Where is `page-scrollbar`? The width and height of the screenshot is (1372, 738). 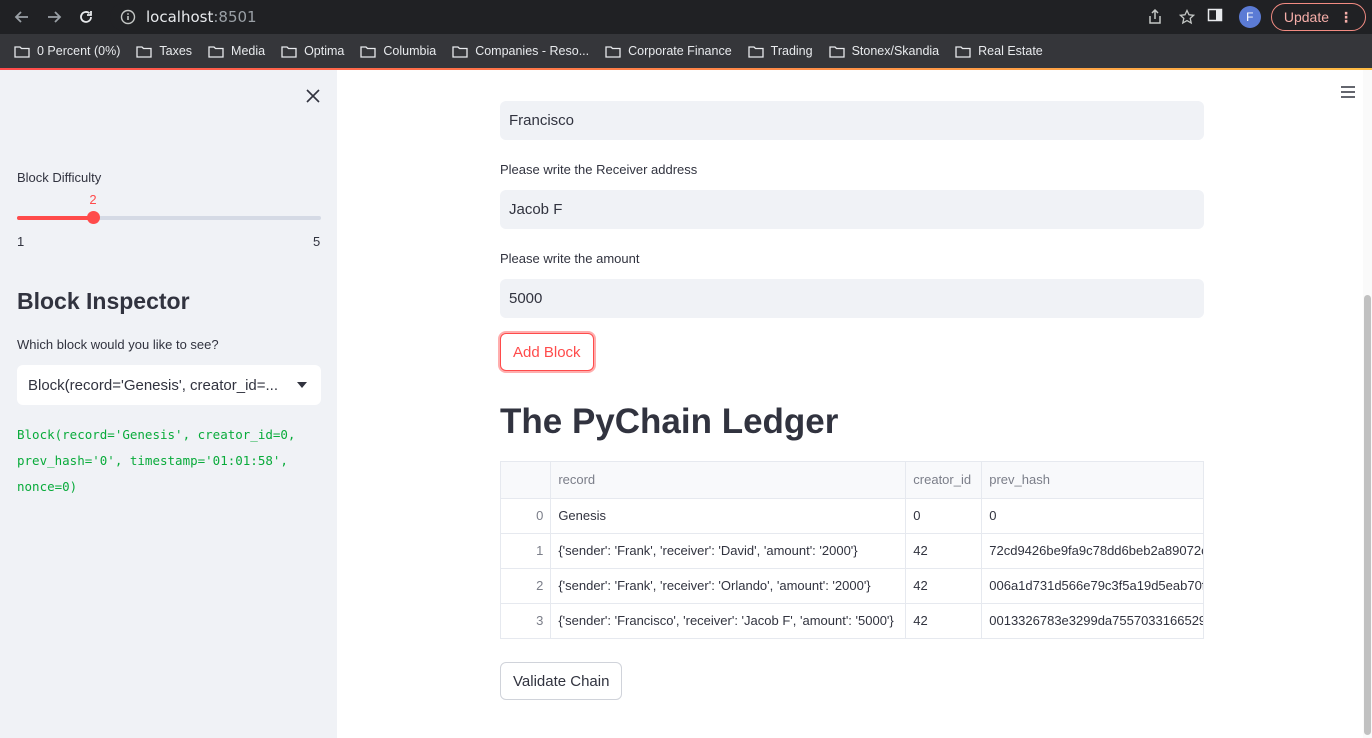
page-scrollbar is located at coordinates (1367, 404).